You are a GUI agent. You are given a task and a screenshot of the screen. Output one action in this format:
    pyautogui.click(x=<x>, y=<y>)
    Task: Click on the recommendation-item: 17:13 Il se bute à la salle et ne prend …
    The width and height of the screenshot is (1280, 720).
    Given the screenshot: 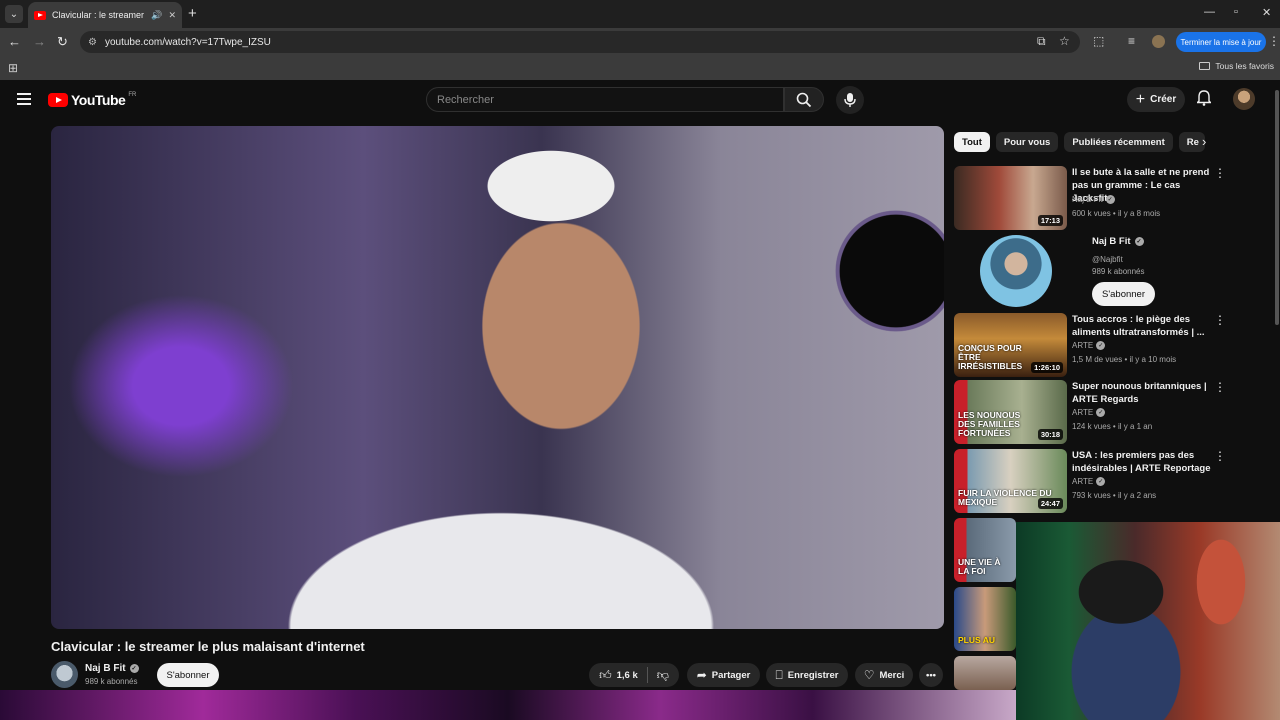 What is the action you would take?
    pyautogui.click(x=1111, y=198)
    